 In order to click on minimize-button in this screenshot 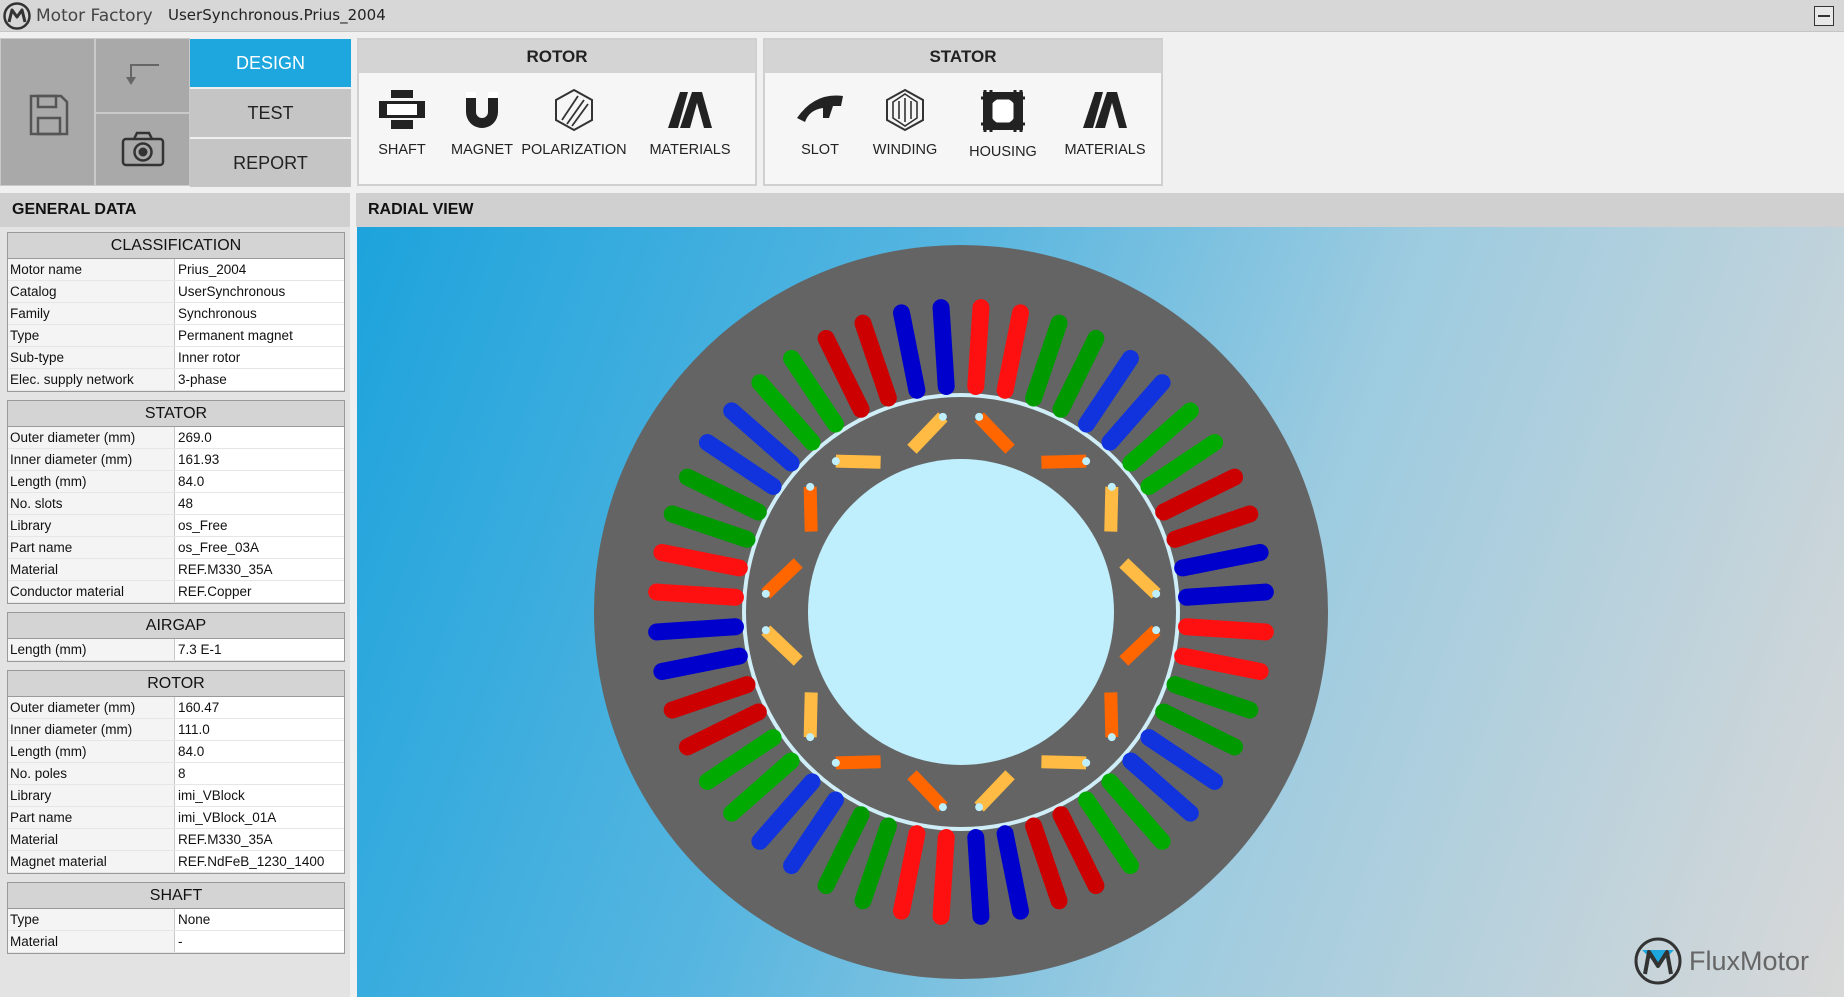, I will do `click(1824, 16)`.